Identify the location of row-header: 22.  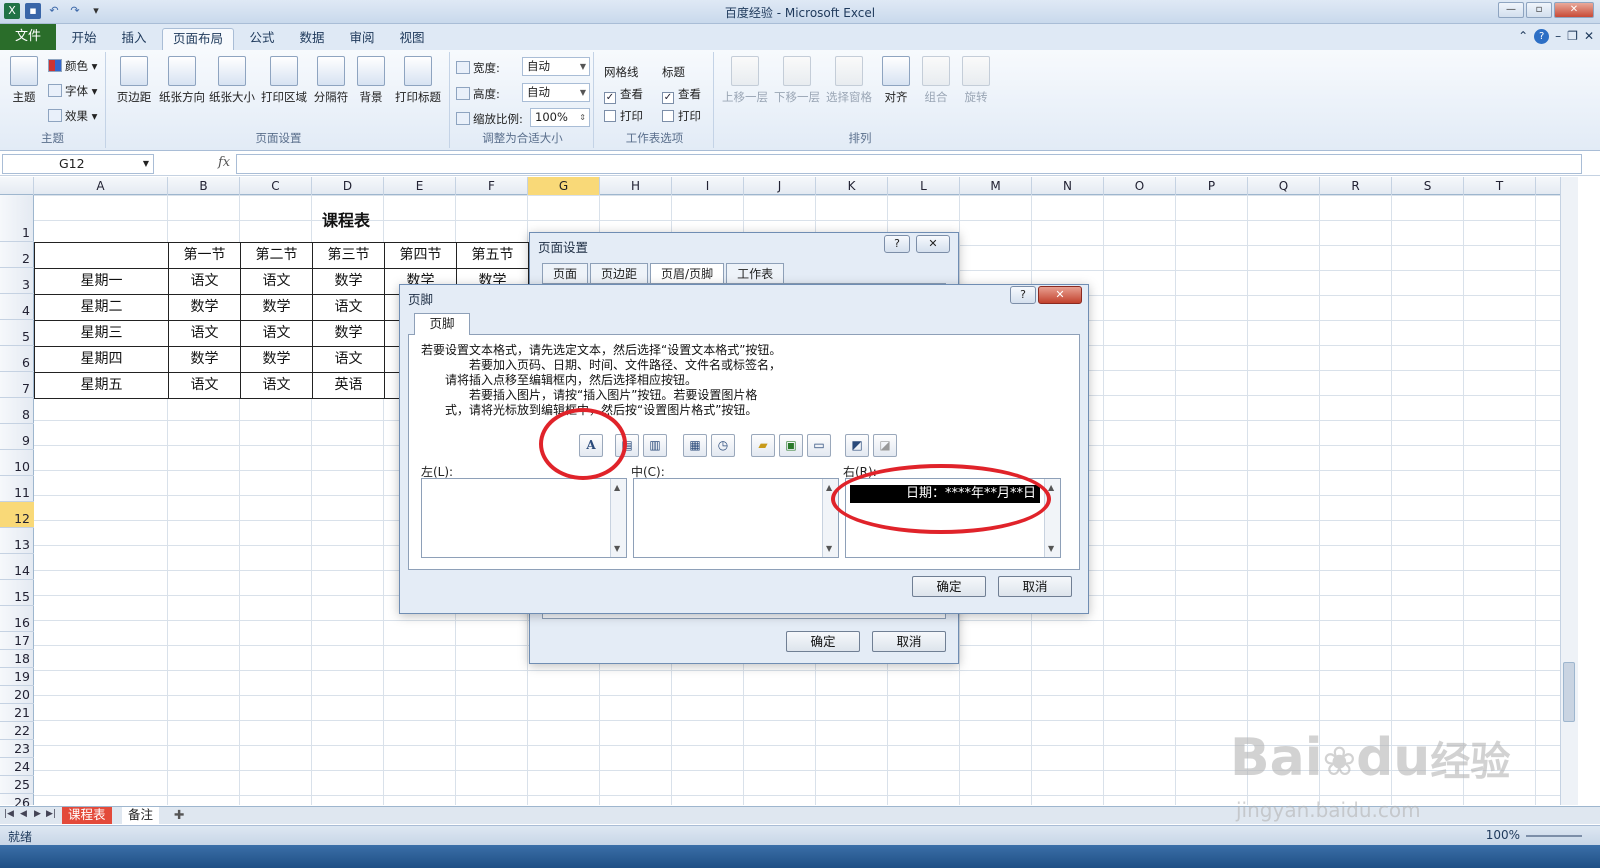
(17, 731).